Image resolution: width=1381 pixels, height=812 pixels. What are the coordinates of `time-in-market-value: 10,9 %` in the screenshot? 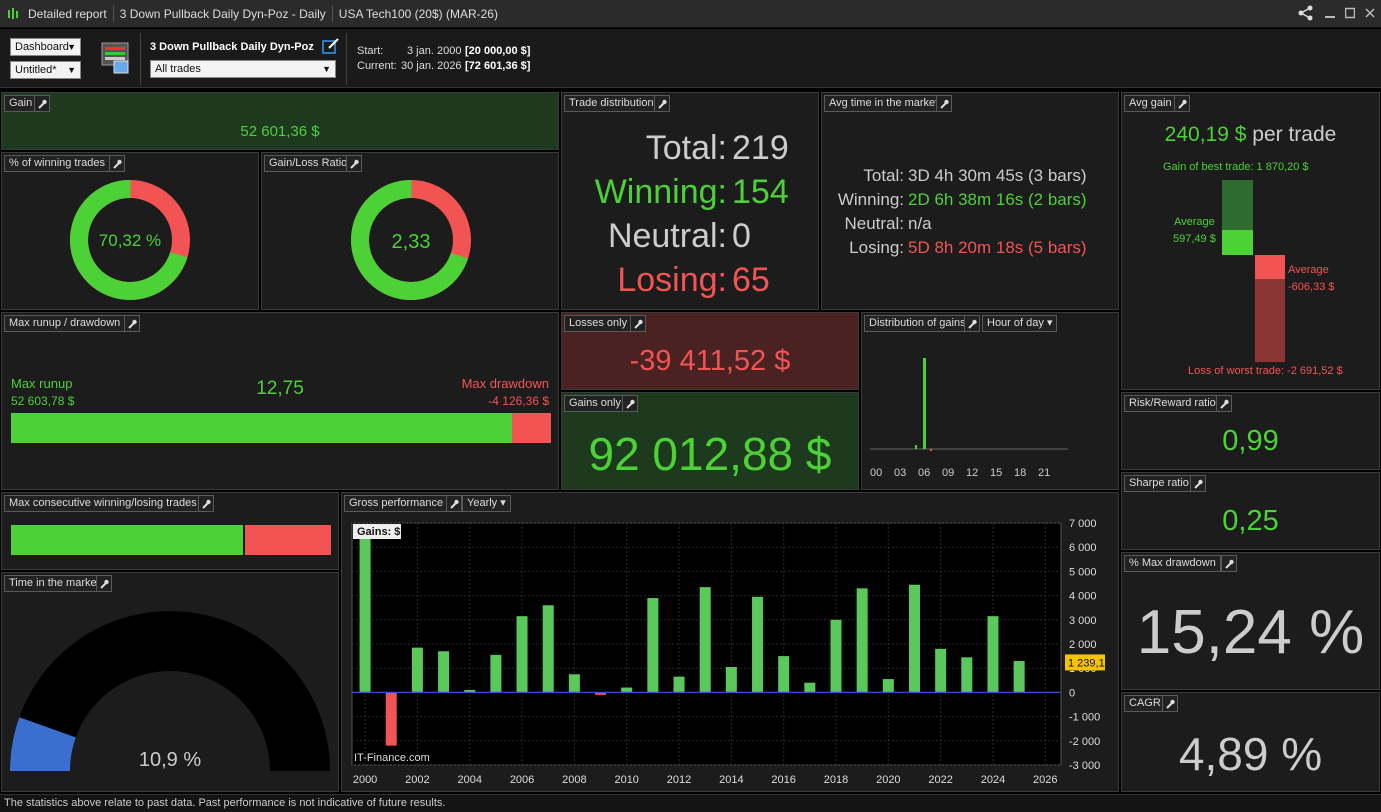 It's located at (170, 760).